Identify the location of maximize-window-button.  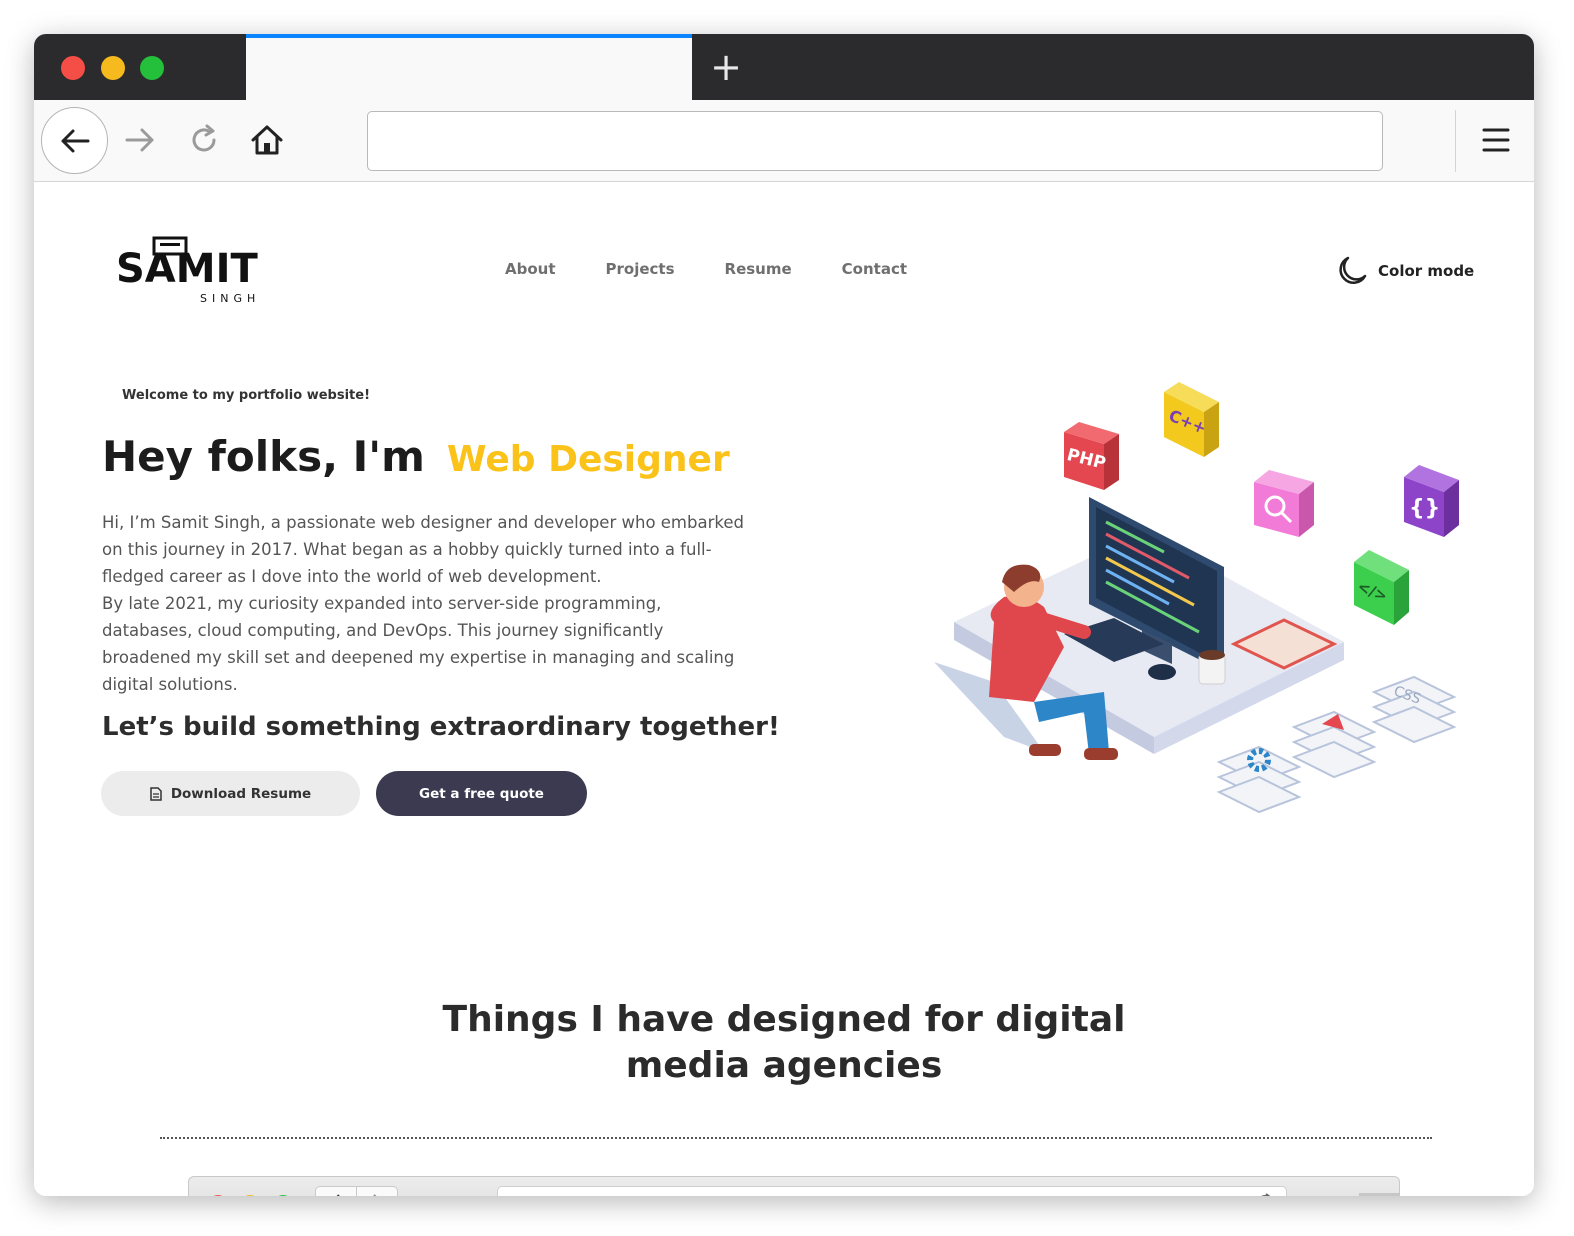
(152, 68).